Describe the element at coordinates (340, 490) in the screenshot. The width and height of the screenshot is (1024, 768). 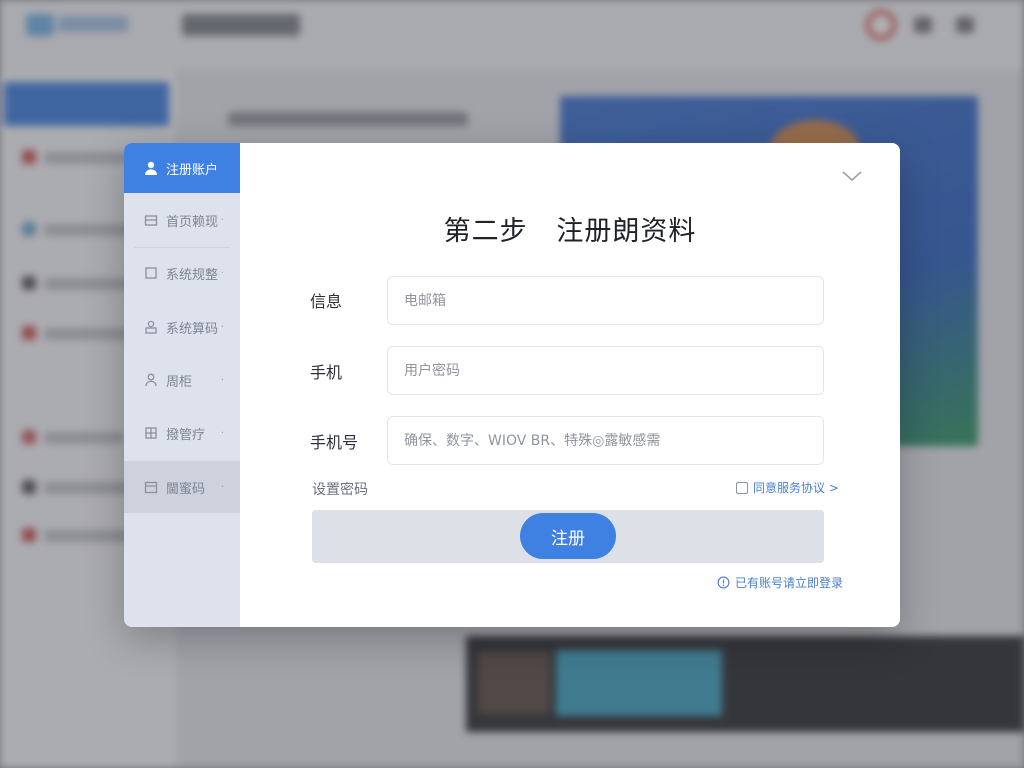
I see `set-password-label: 设置密码` at that location.